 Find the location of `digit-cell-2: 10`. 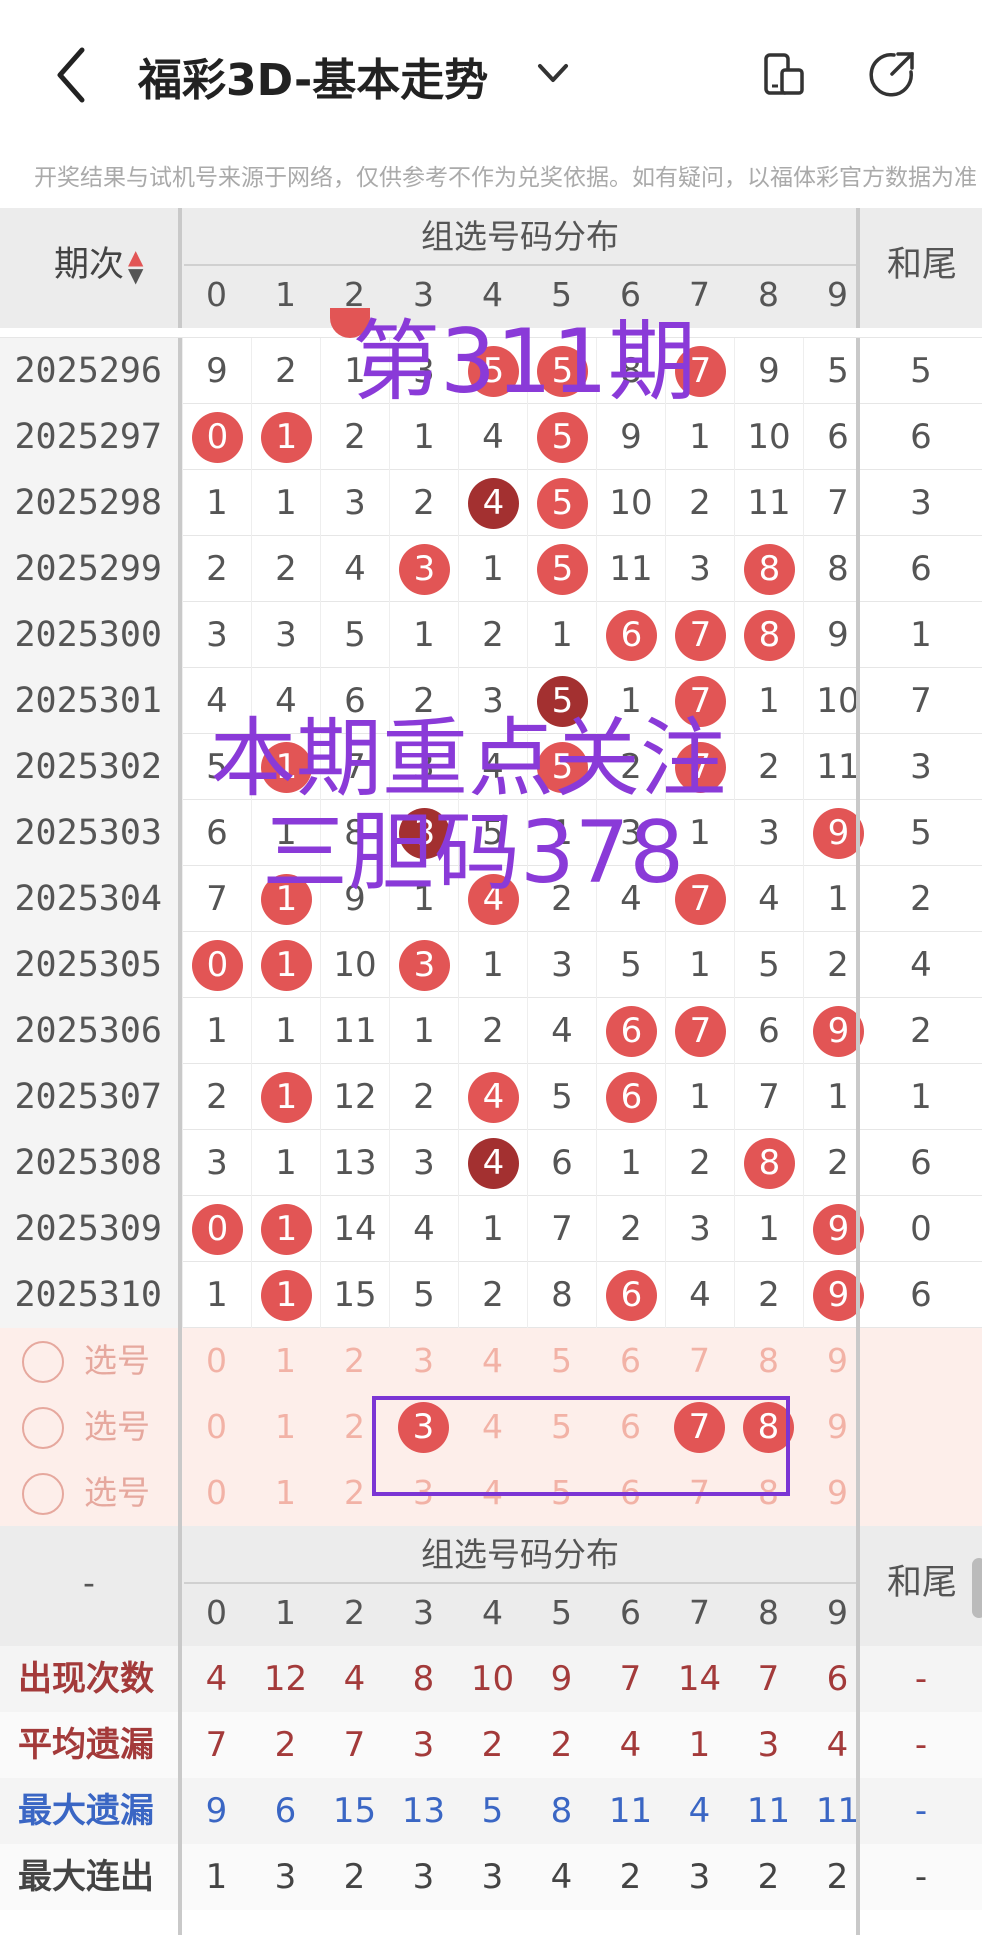

digit-cell-2: 10 is located at coordinates (354, 965).